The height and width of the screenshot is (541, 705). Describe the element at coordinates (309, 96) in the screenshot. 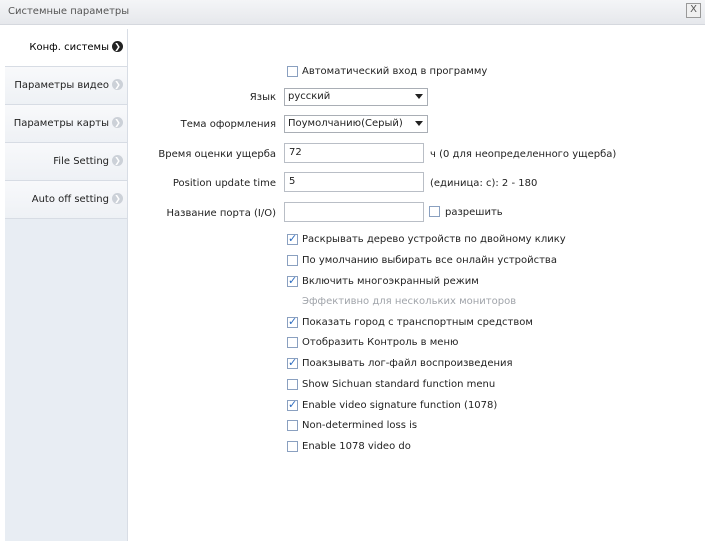

I see `language-value: русский` at that location.